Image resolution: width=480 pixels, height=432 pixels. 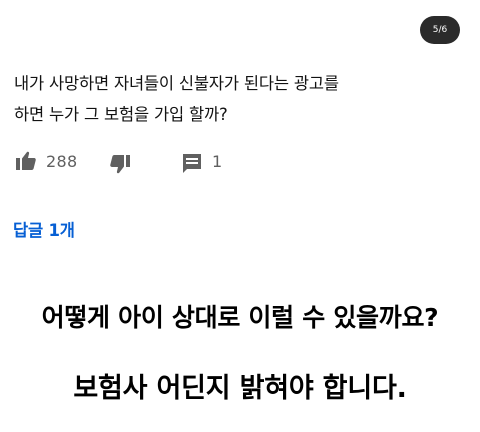 What do you see at coordinates (240, 388) in the screenshot?
I see `caption-line-2: 보험사 어딘지 밝혀야 합니다.` at bounding box center [240, 388].